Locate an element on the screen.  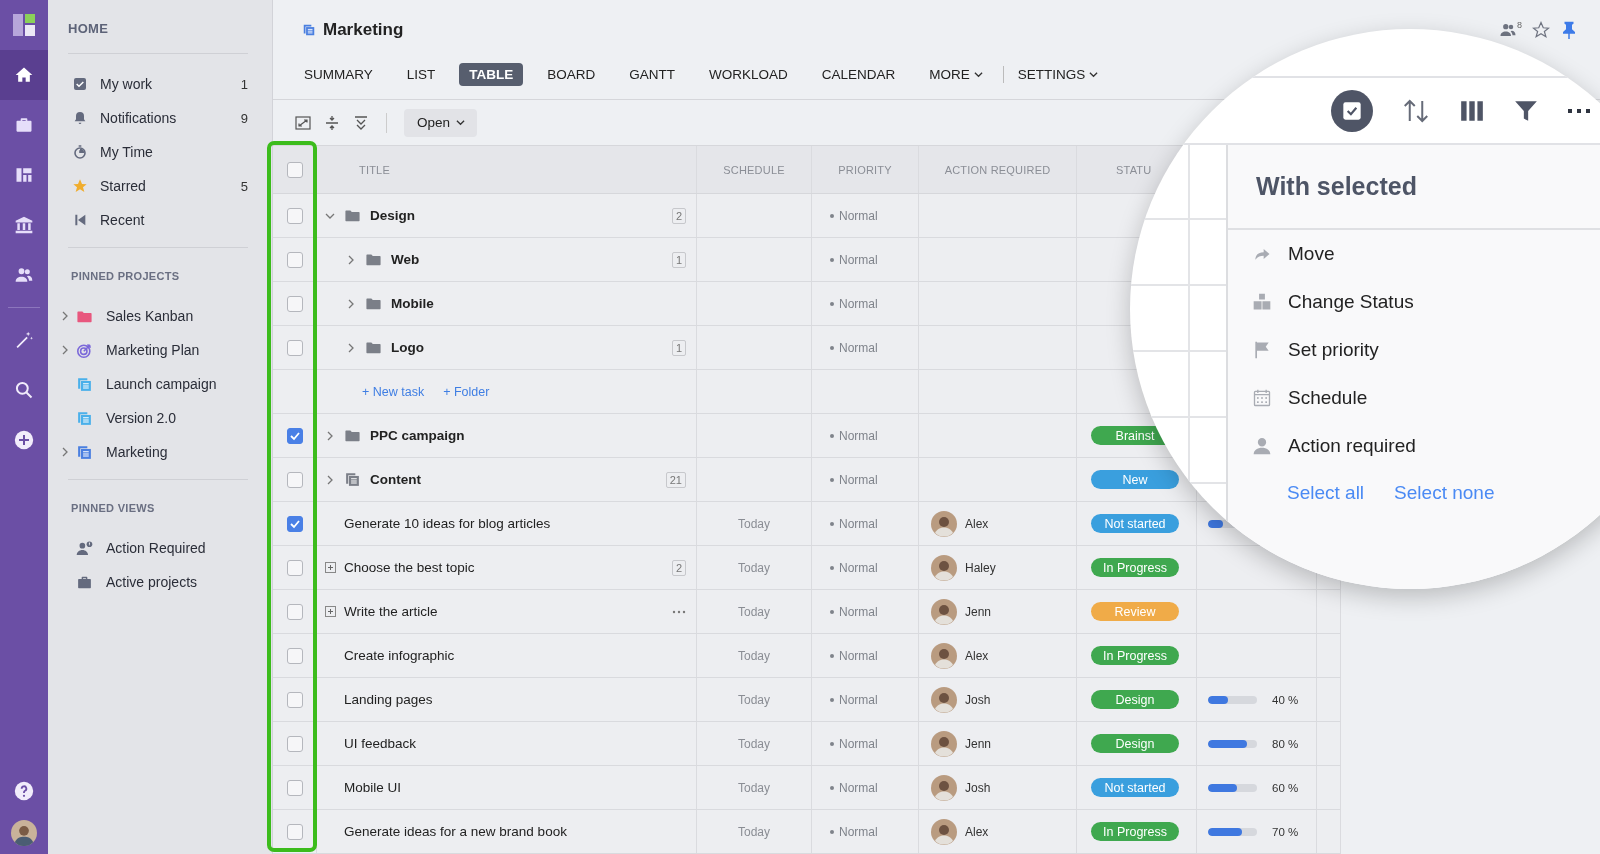
avatar is located at coordinates (944, 831).